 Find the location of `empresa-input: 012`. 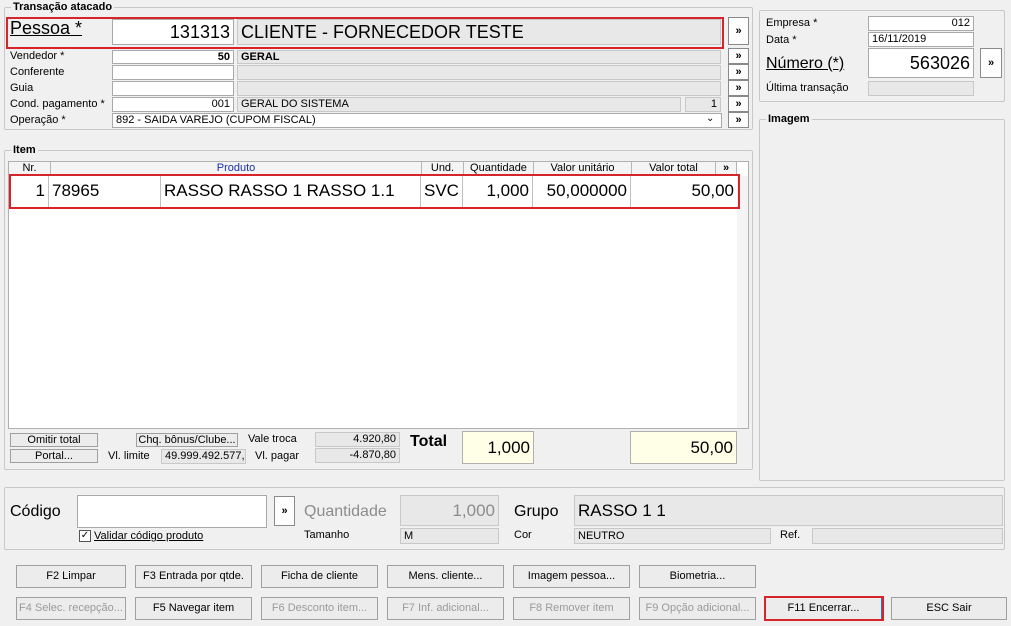

empresa-input: 012 is located at coordinates (921, 23).